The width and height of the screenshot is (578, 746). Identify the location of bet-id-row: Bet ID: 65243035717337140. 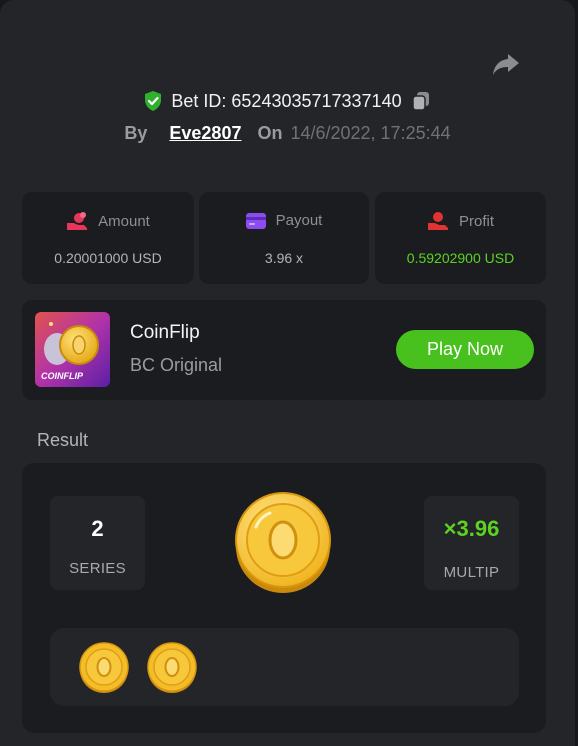
(287, 101).